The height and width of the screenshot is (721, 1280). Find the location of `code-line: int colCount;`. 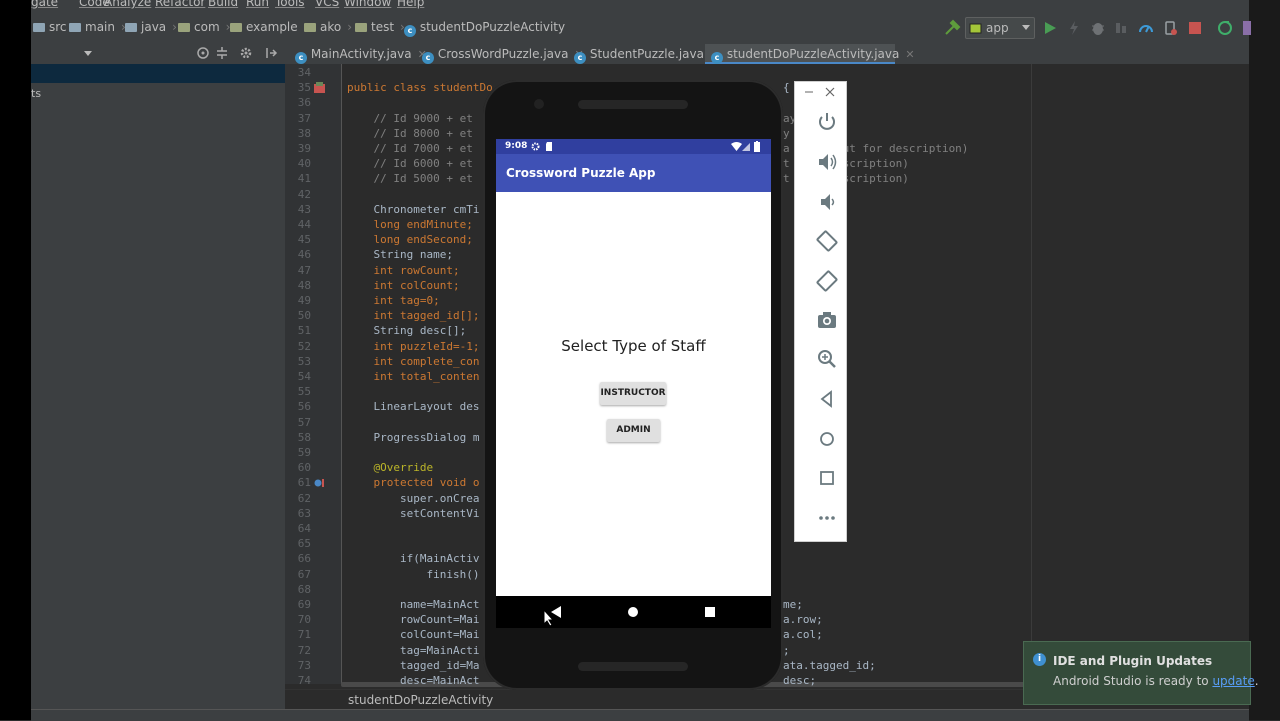

code-line: int colCount; is located at coordinates (403, 285).